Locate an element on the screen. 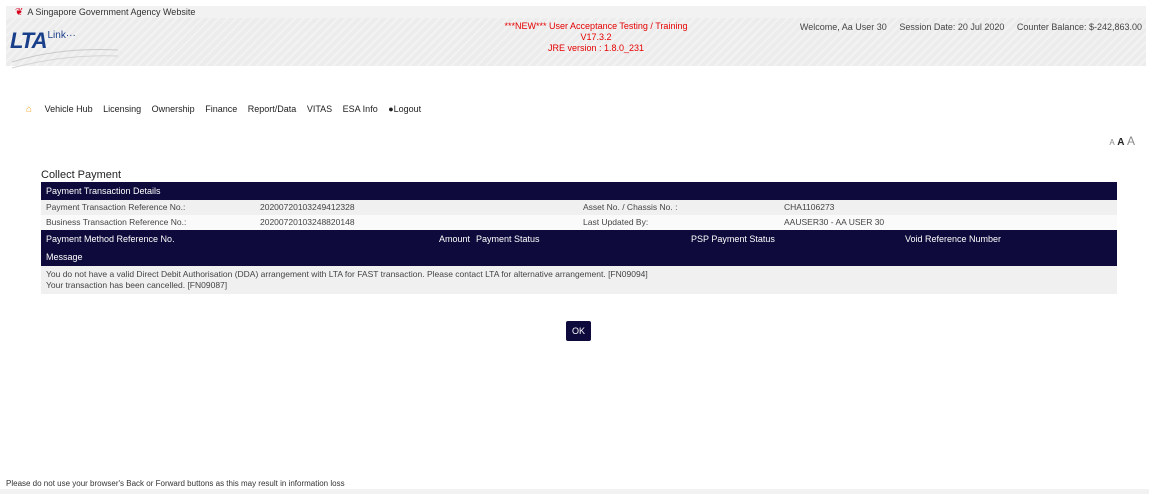  ptd-value: CHA1106273 is located at coordinates (809, 207).